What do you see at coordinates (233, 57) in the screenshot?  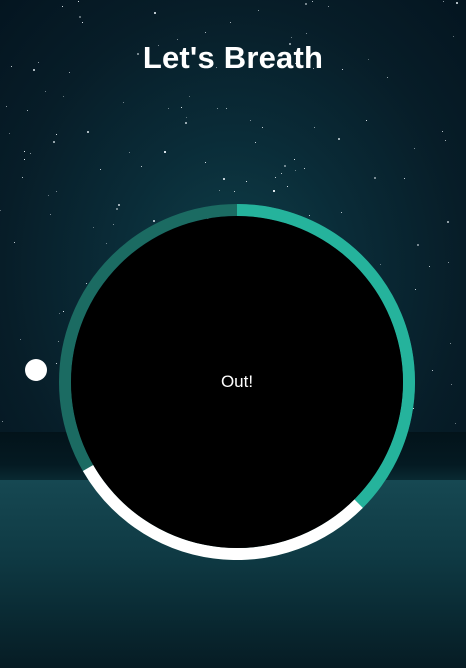 I see `page-title: Let's Breath` at bounding box center [233, 57].